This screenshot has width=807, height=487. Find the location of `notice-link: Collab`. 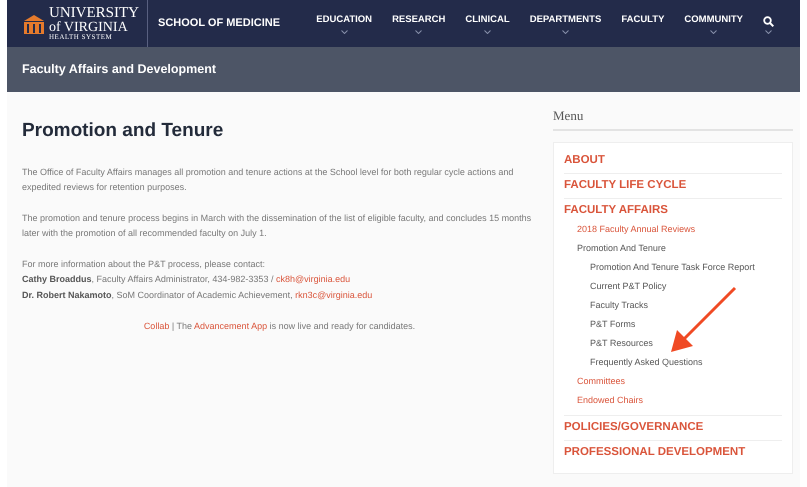

notice-link: Collab is located at coordinates (157, 326).